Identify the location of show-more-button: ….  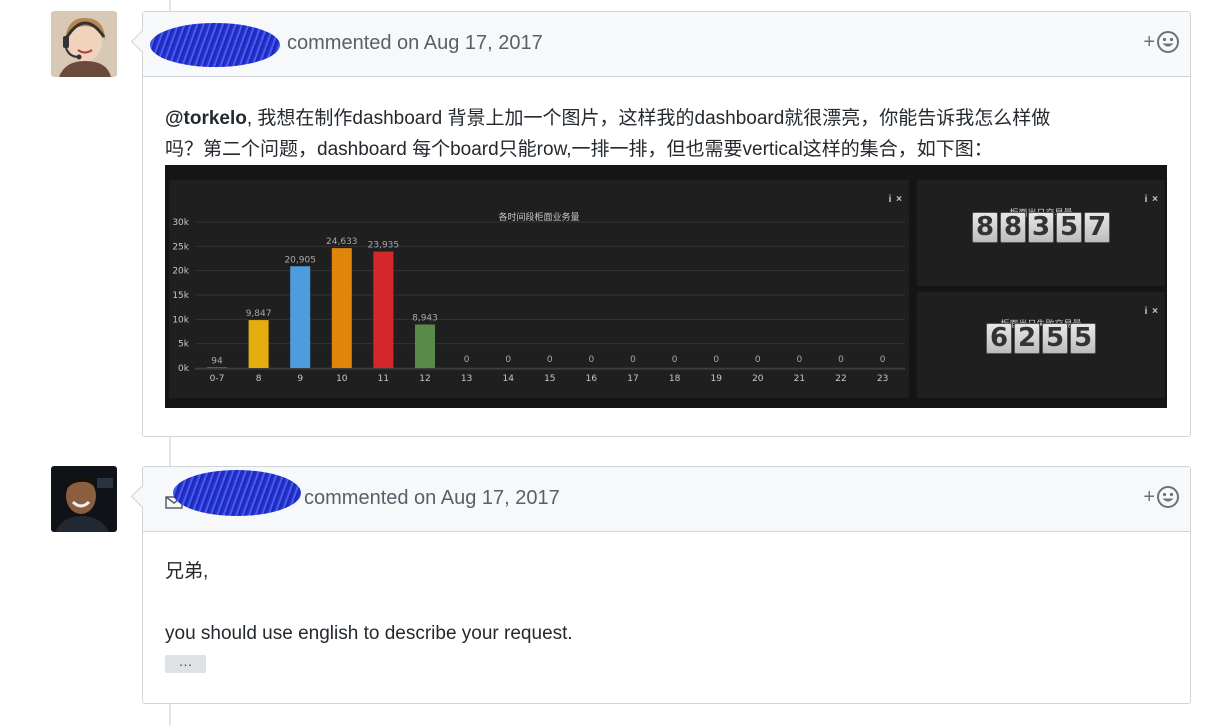
(185, 663).